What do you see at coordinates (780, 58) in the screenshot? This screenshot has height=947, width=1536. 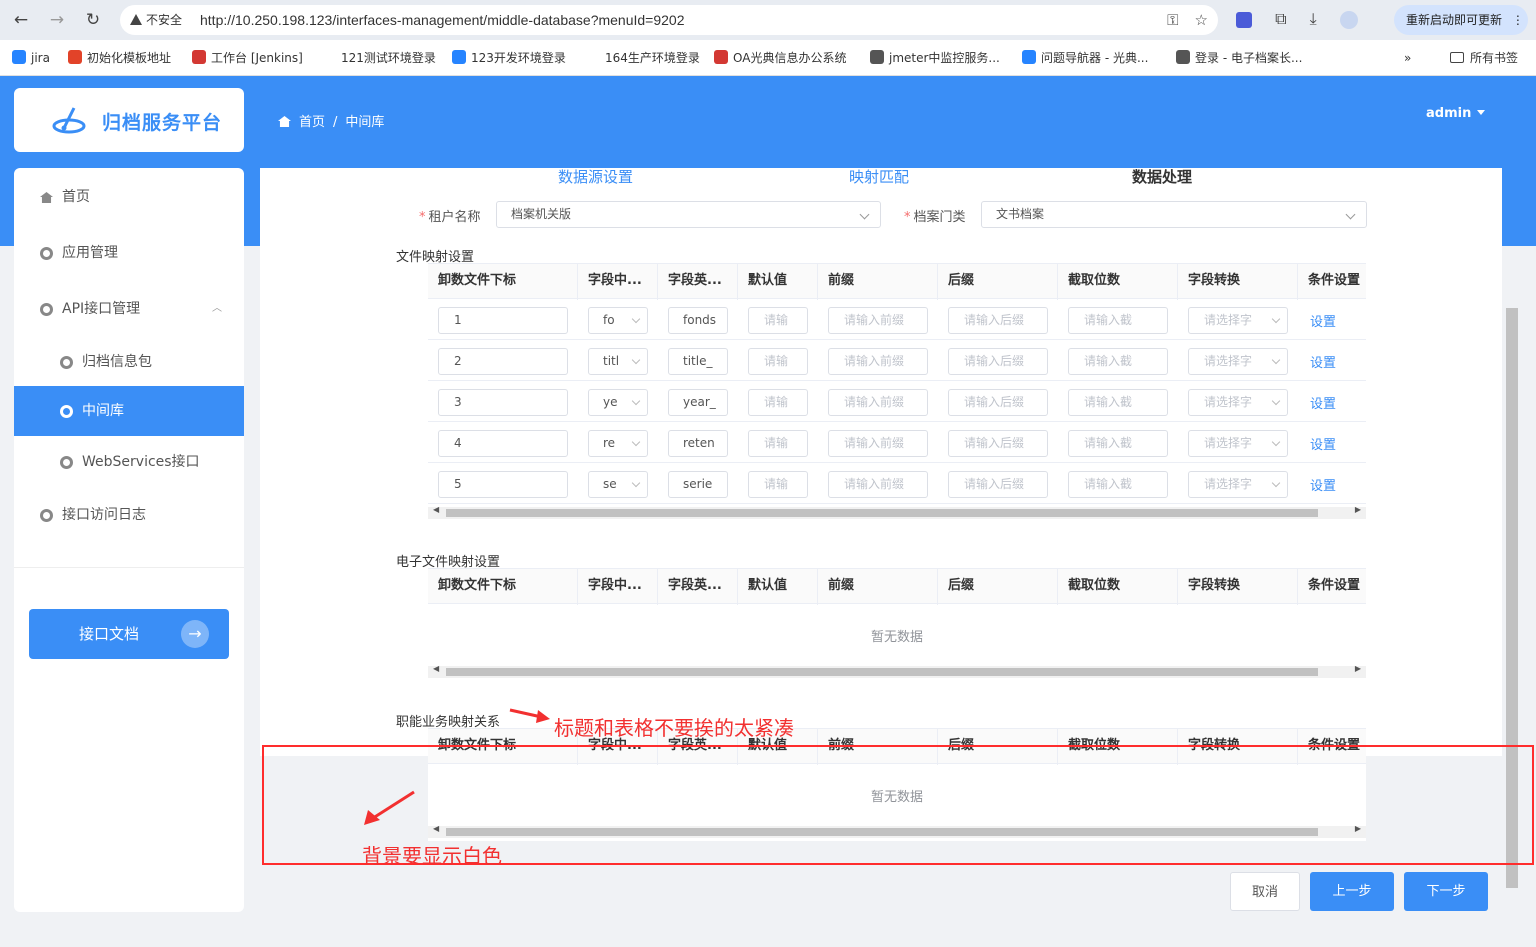 I see `bookmark-item: OA光典信息办公系统` at bounding box center [780, 58].